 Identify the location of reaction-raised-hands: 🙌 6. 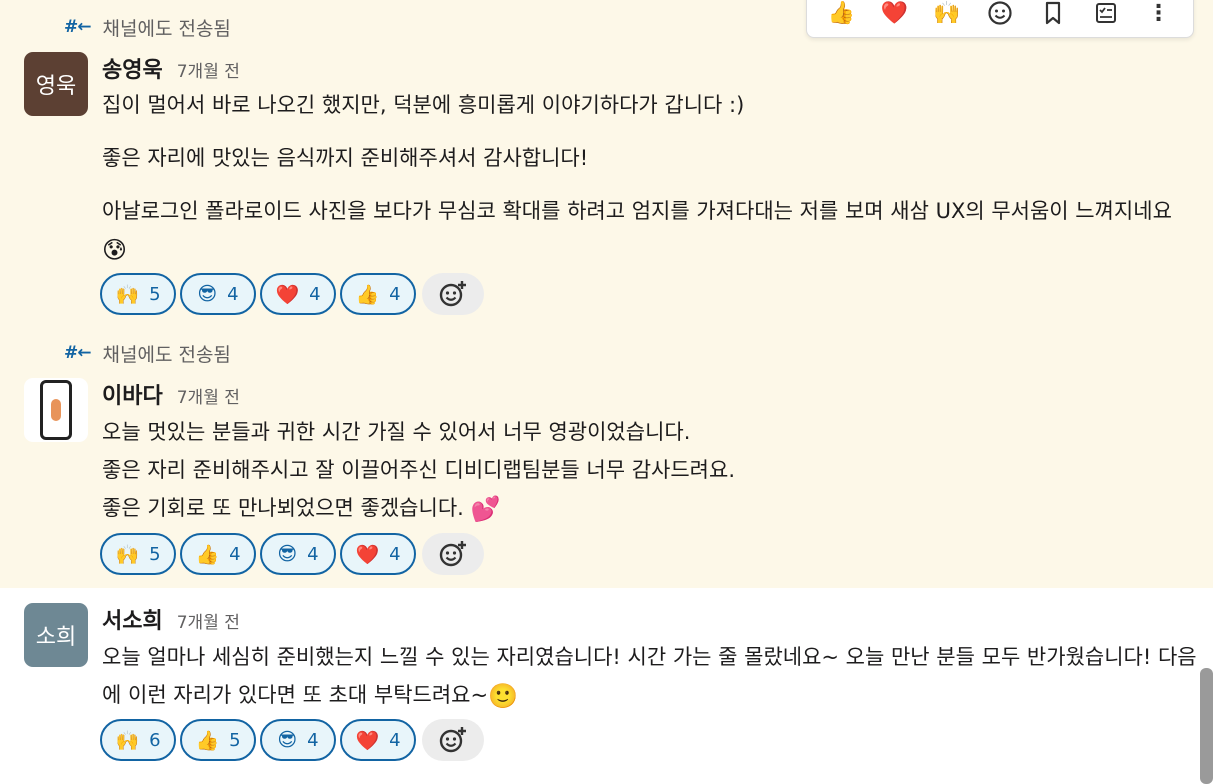
(138, 740).